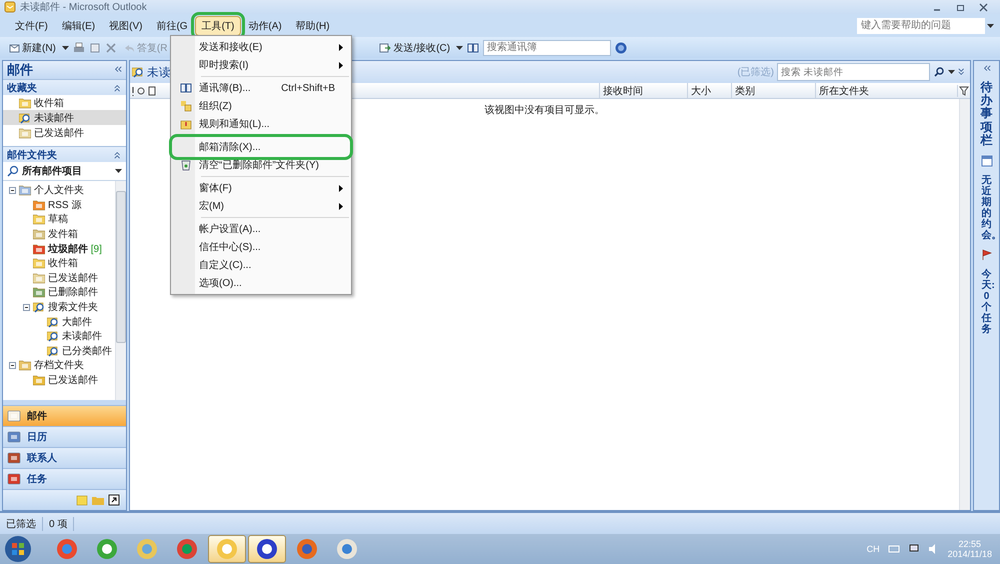 The width and height of the screenshot is (1000, 564). Describe the element at coordinates (44, 171) in the screenshot. I see `folder-view-dropdown: 所有邮件项目` at that location.